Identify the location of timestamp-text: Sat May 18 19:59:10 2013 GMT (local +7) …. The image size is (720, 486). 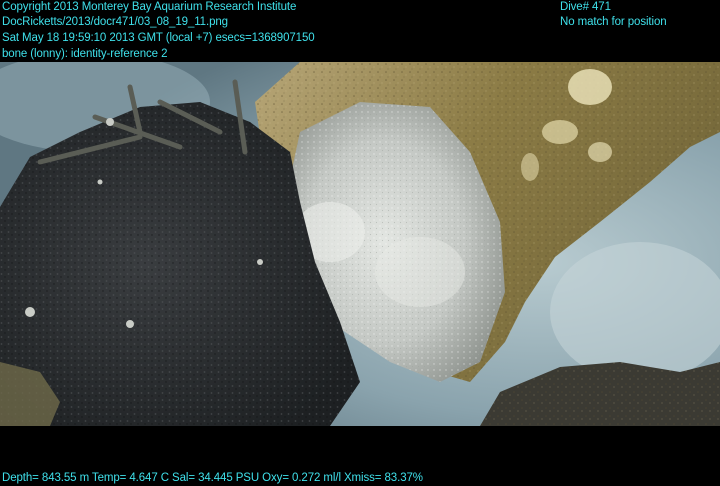
(158, 38).